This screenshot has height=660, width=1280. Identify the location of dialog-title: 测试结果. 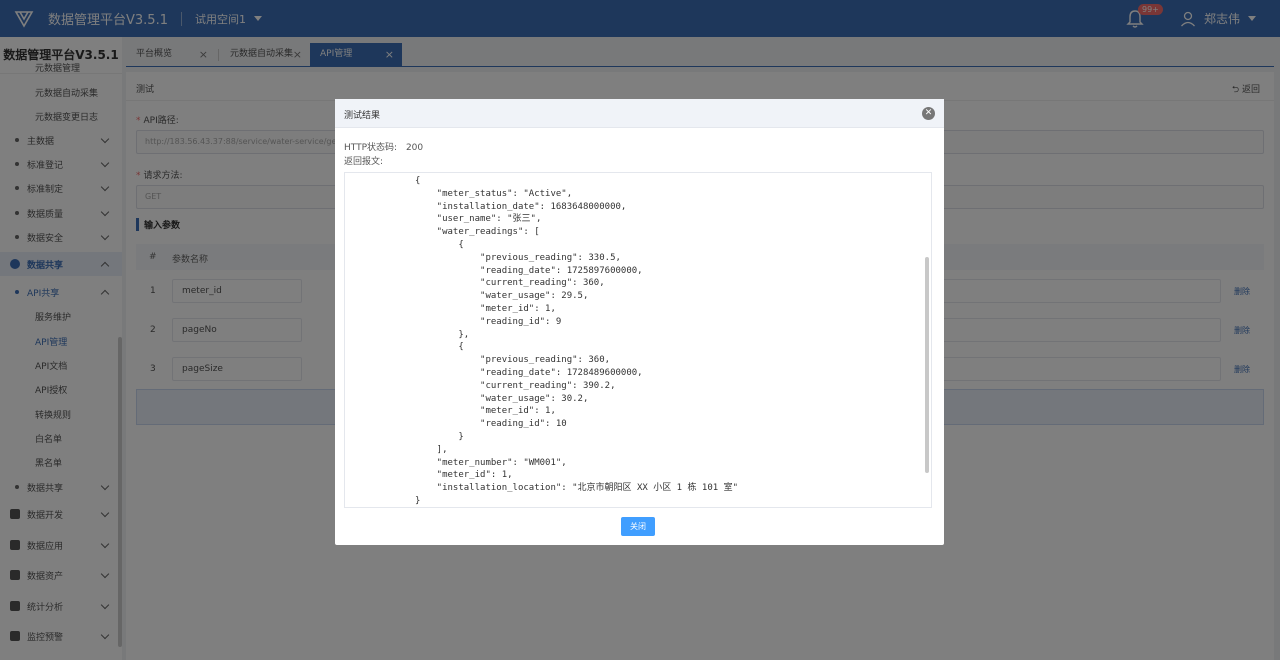
(362, 116).